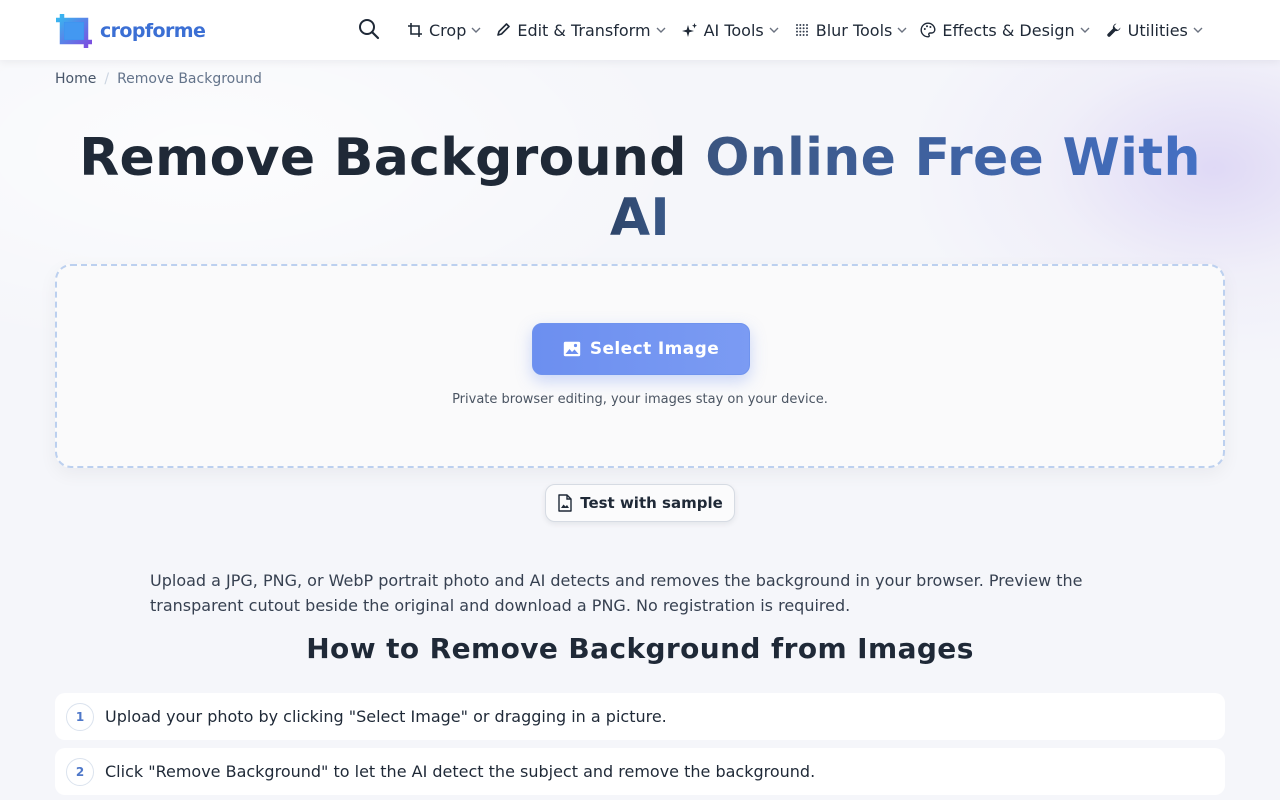 The image size is (1280, 800). I want to click on nav-item-effects-design: Effects & Design, so click(1005, 30).